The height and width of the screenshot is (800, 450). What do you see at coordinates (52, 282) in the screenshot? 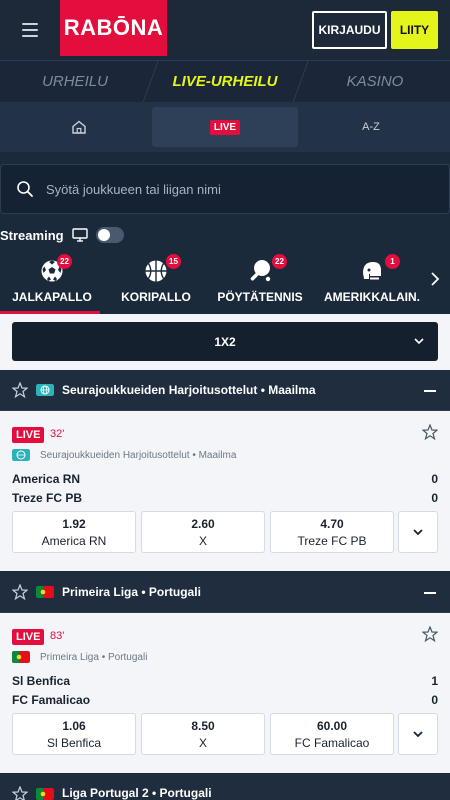
I see `sport-football: 22 JALKAPALLO` at bounding box center [52, 282].